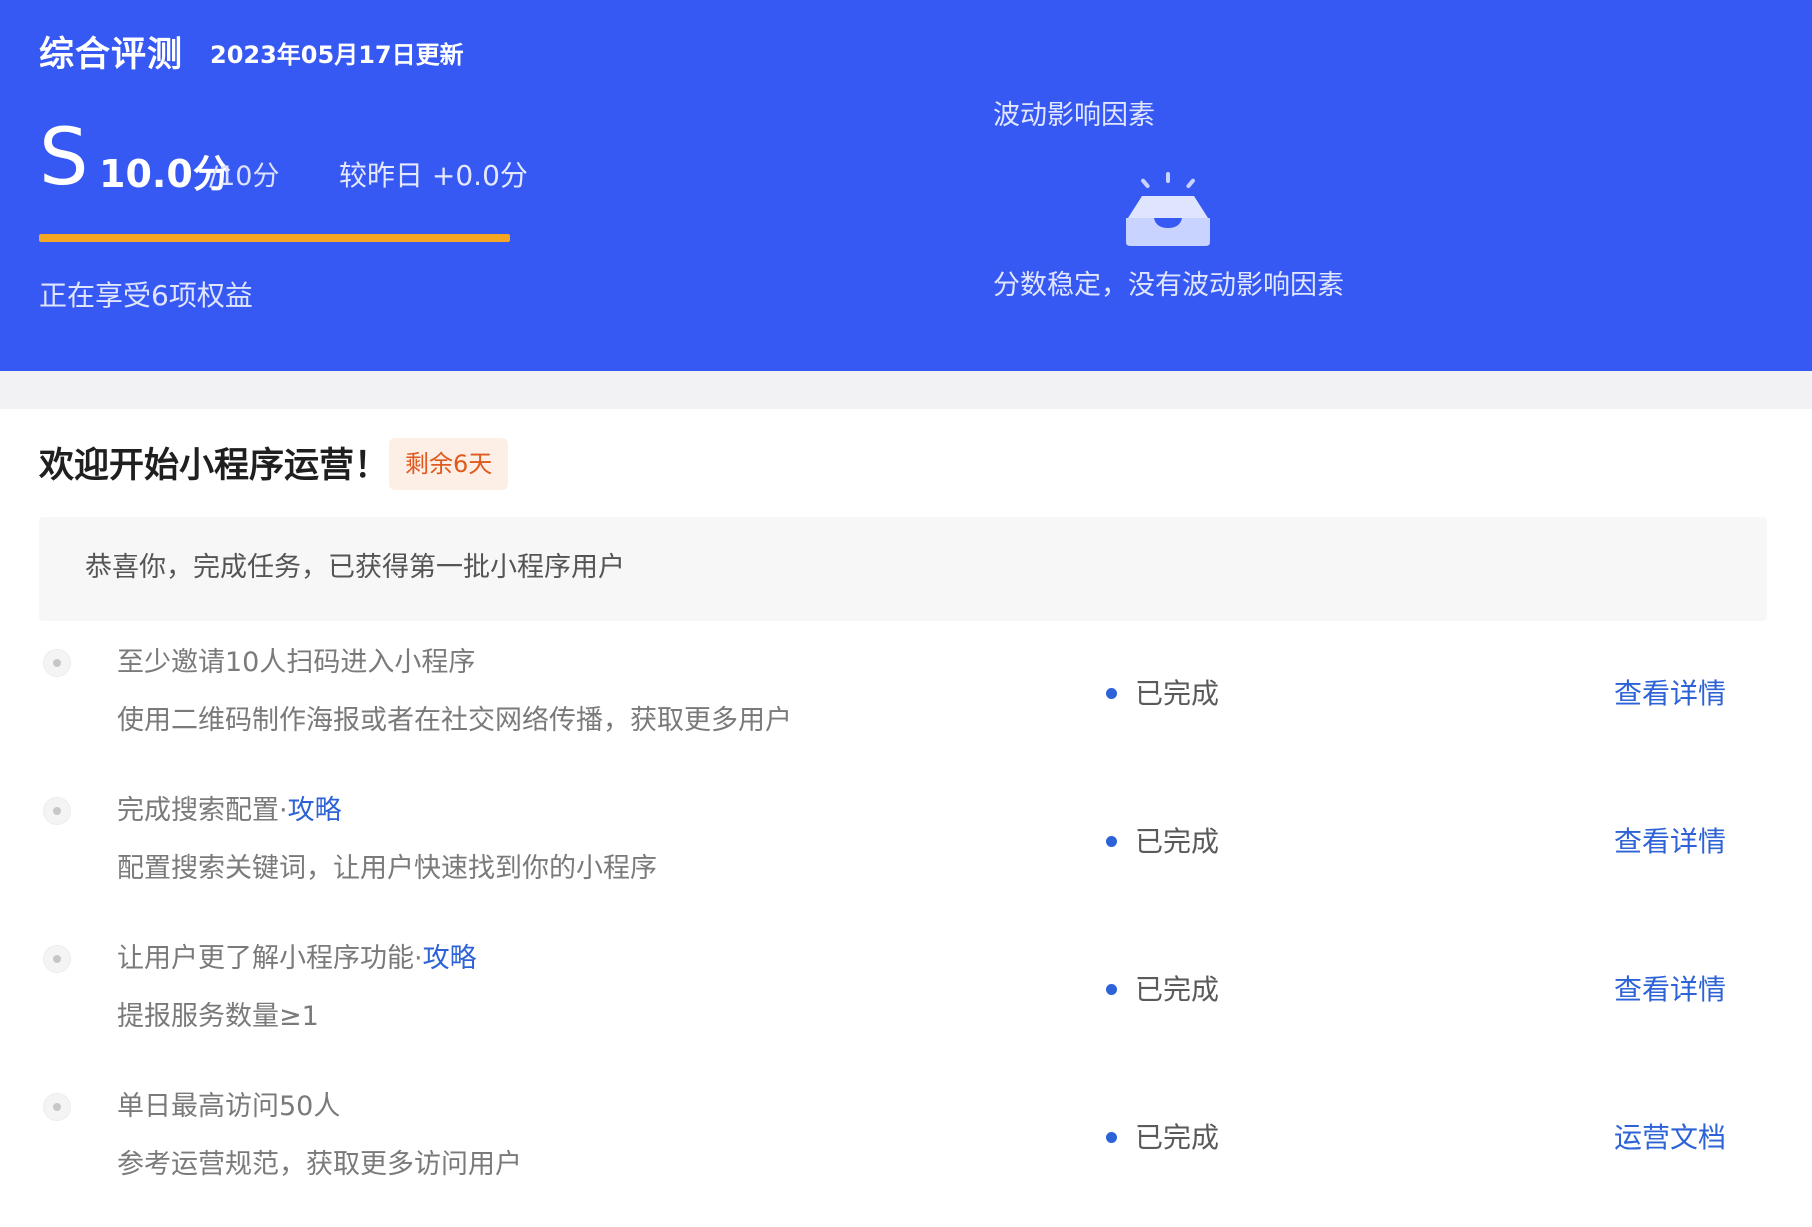  I want to click on task-title: 让用户更了解小程序功能·攻略, so click(297, 959).